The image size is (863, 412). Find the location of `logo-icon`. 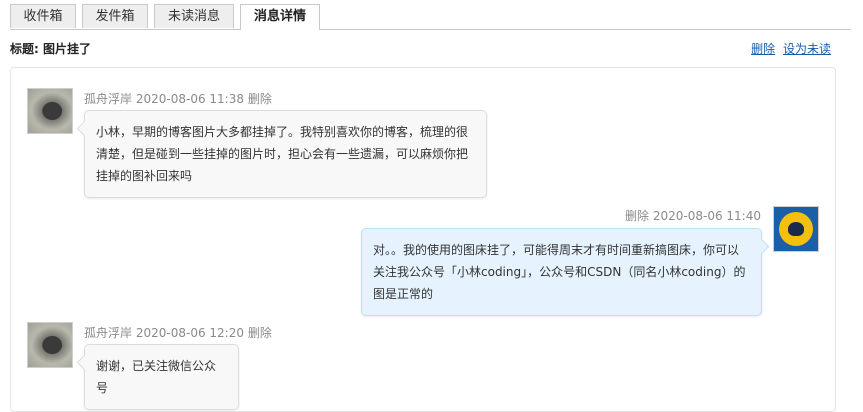

logo-icon is located at coordinates (796, 229).